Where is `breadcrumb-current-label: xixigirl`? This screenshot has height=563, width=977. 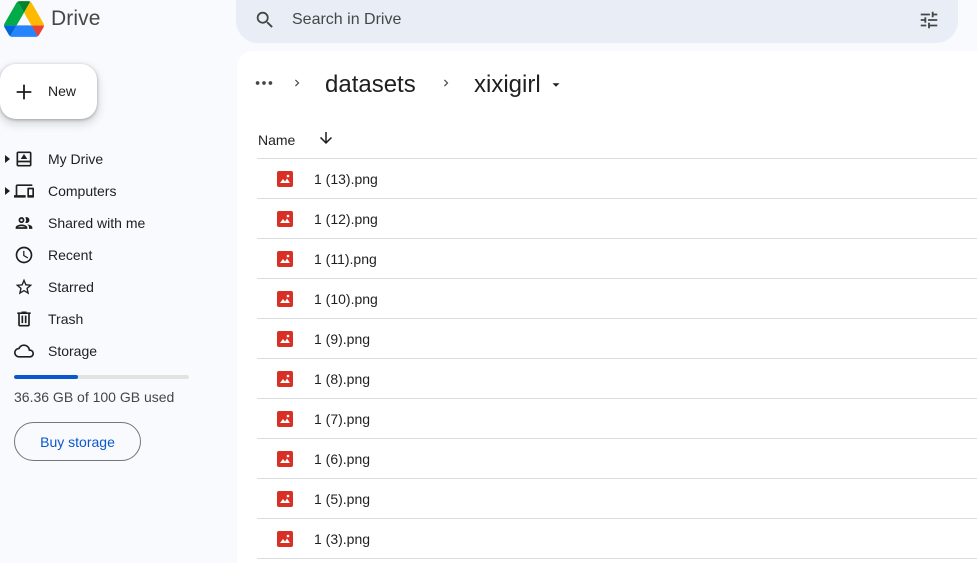 breadcrumb-current-label: xixigirl is located at coordinates (507, 84).